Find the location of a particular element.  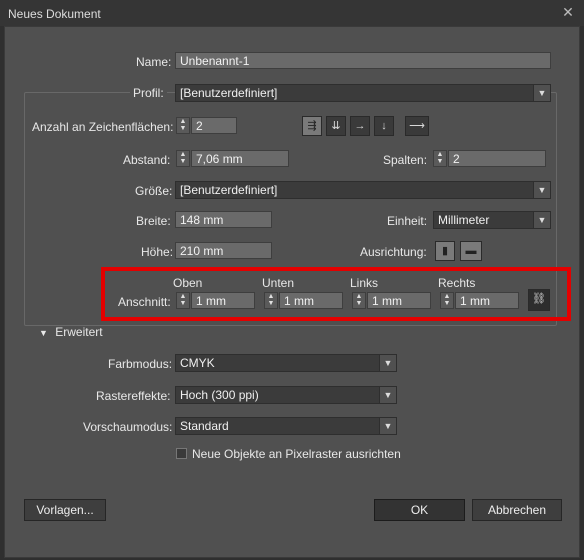

title-bar: Neues Dokument ✕ is located at coordinates (292, 13).